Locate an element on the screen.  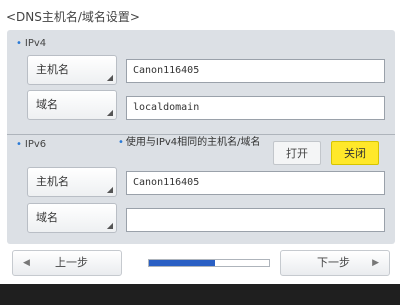
ipv4-host-button: 主机名 ◢ is located at coordinates (72, 70).